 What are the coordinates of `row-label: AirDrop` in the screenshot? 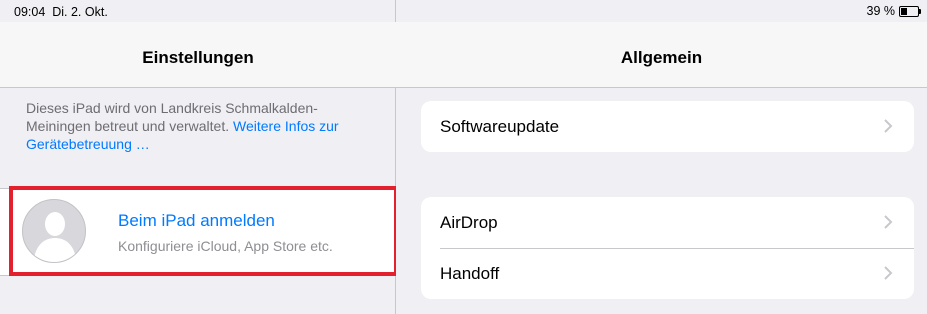 It's located at (469, 222).